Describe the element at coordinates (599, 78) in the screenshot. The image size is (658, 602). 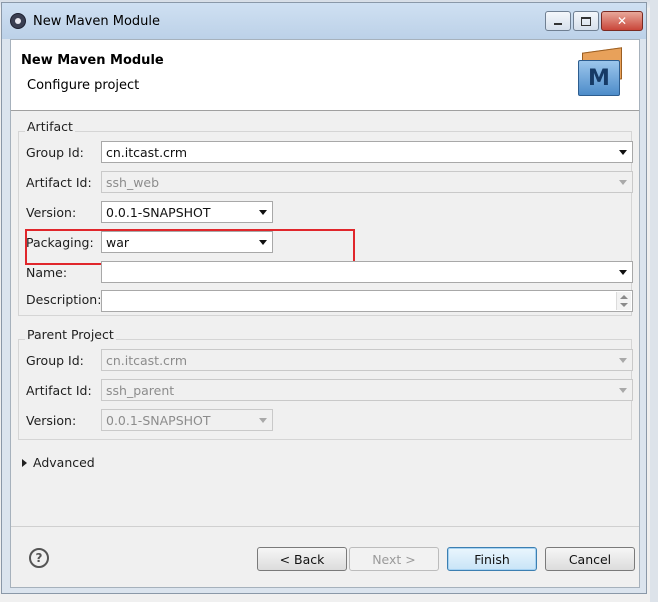
I see `maven-logo-letter: M` at that location.